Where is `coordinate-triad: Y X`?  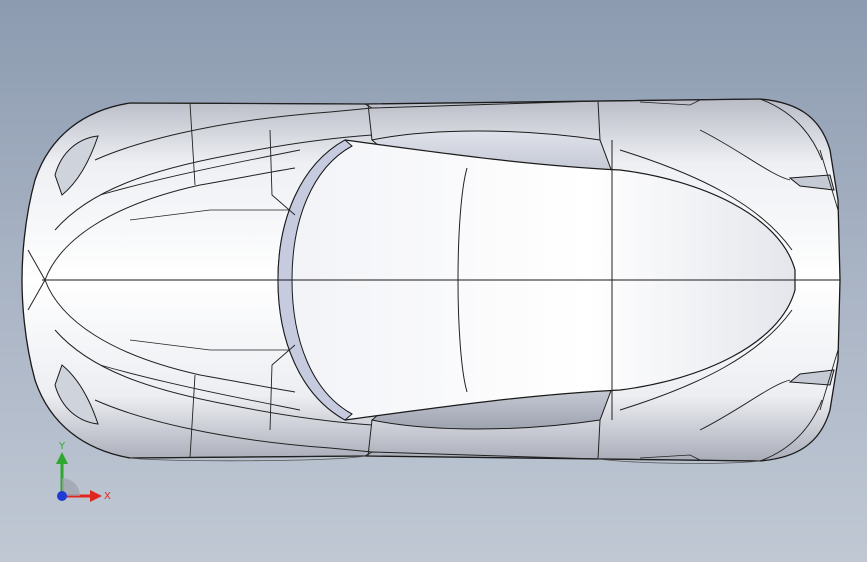
coordinate-triad: Y X is located at coordinates (85, 475).